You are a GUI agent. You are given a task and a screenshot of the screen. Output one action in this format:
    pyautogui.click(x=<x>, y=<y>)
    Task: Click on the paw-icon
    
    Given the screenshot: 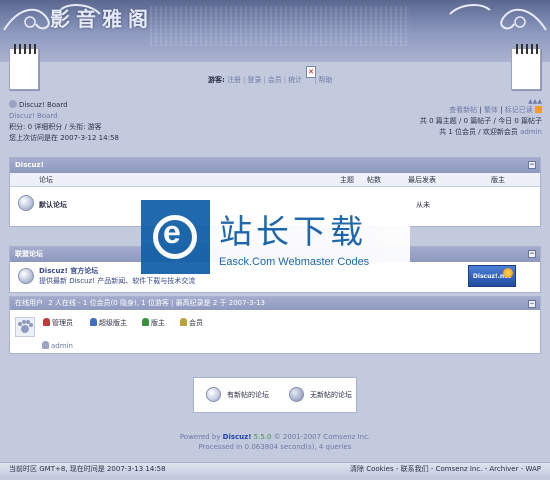 What is the action you would take?
    pyautogui.click(x=25, y=327)
    